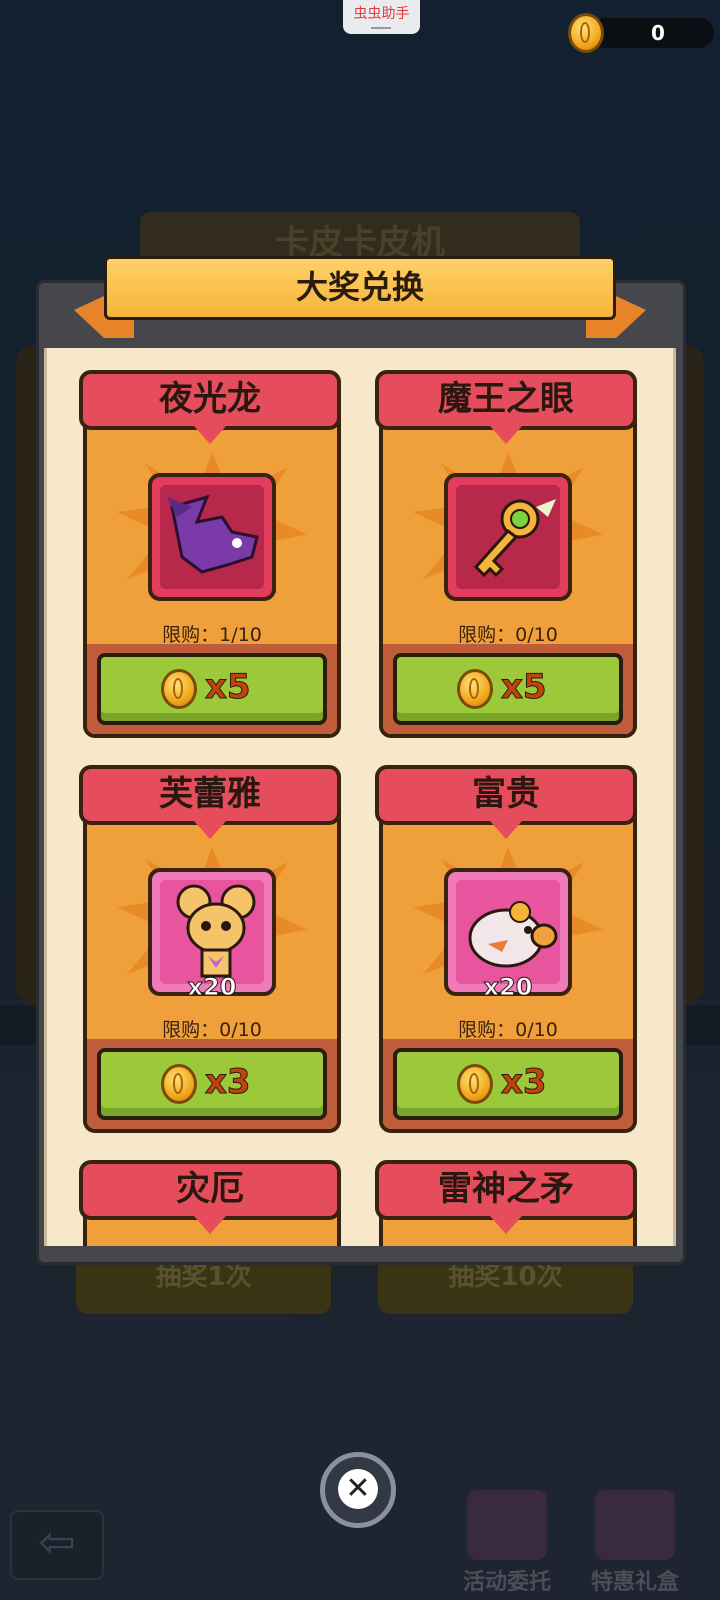  What do you see at coordinates (506, 1582) in the screenshot?
I see `tasks-label: 活动委托` at bounding box center [506, 1582].